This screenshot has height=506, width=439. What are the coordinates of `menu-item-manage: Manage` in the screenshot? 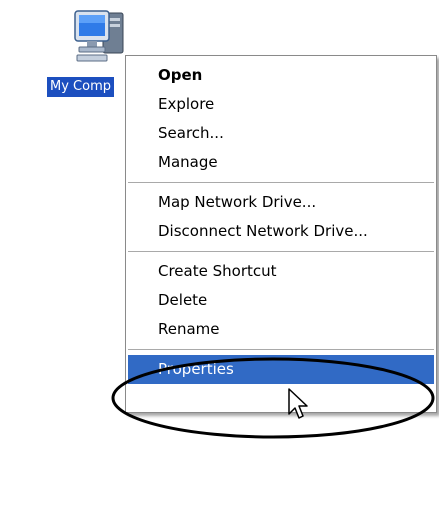 It's located at (281, 162).